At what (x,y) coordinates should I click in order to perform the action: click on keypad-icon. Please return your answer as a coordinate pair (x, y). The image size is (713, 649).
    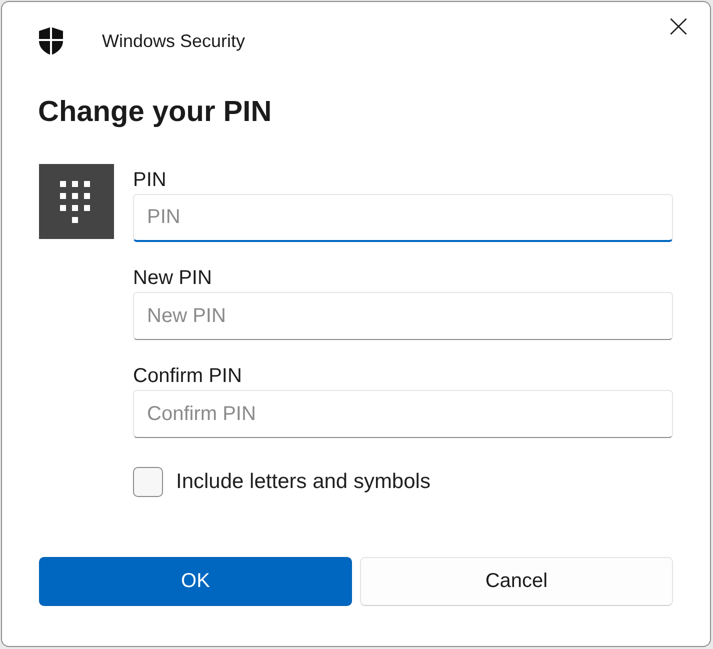
    Looking at the image, I should click on (76, 201).